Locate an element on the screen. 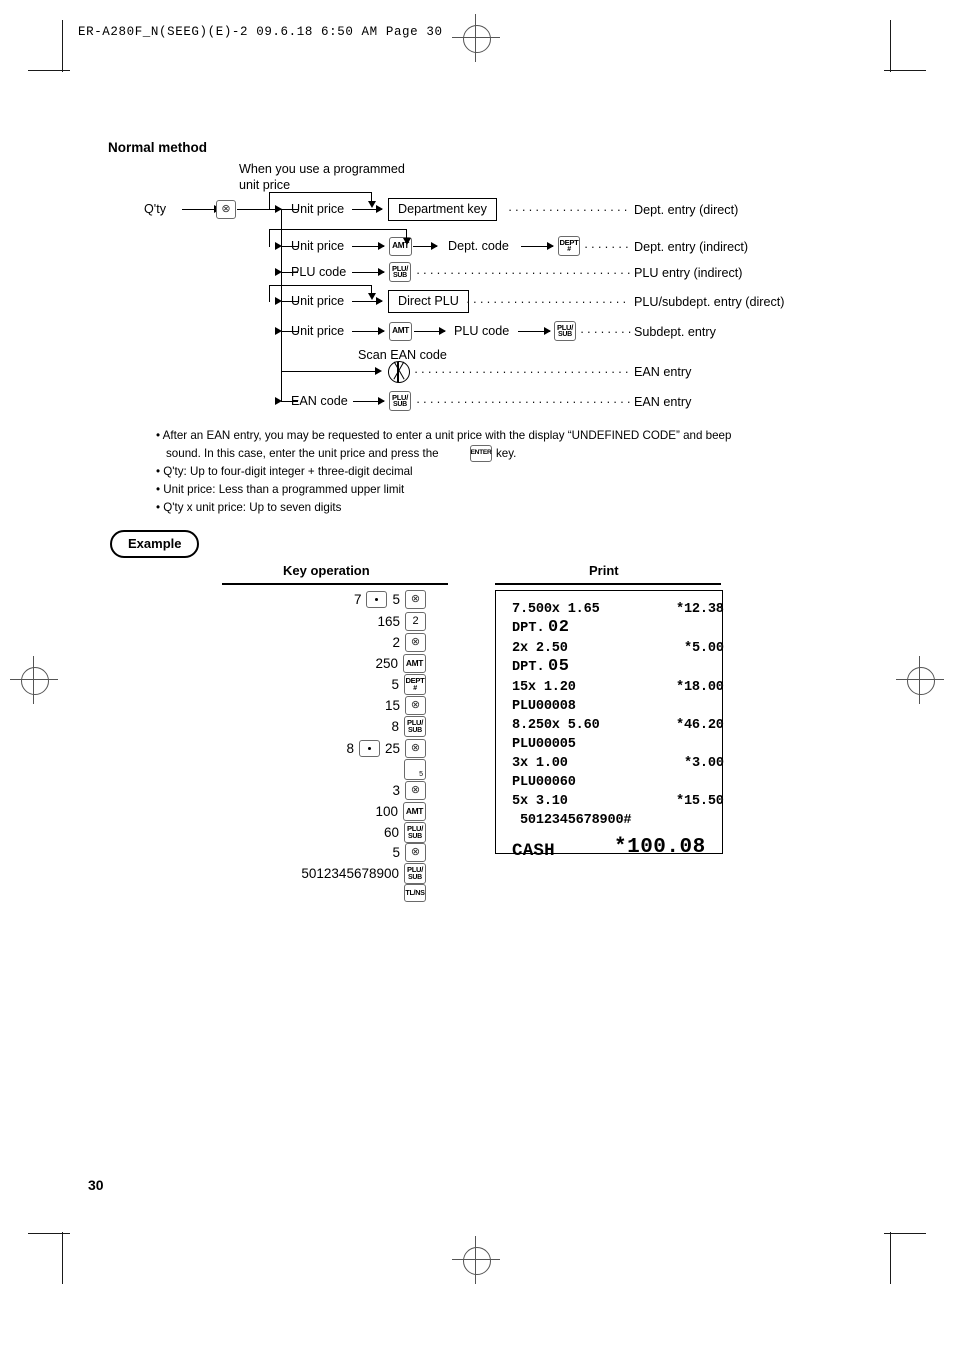 The image size is (954, 1351). crop-mark-bottom-right-horizontal is located at coordinates (905, 1233).